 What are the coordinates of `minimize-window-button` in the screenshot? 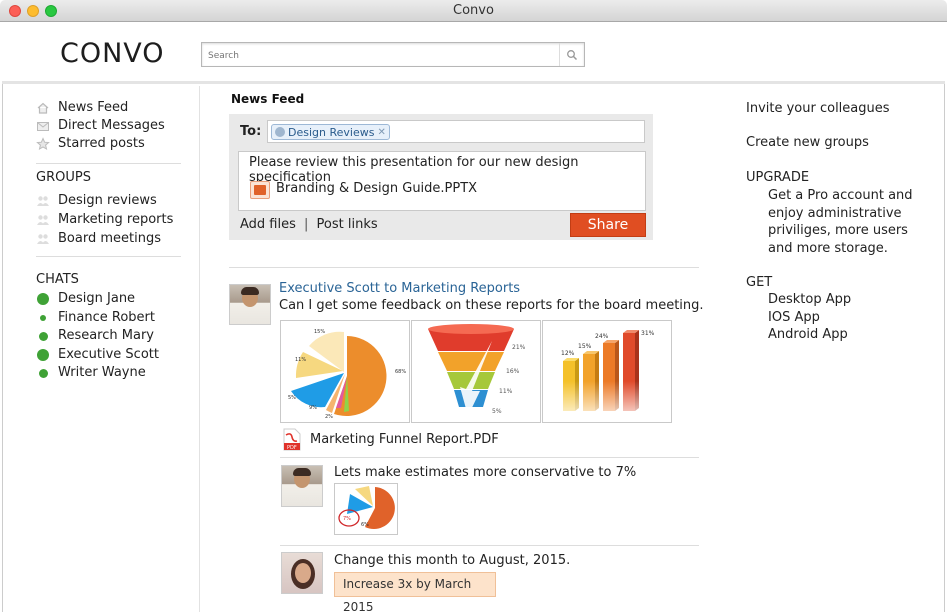 It's located at (33, 11).